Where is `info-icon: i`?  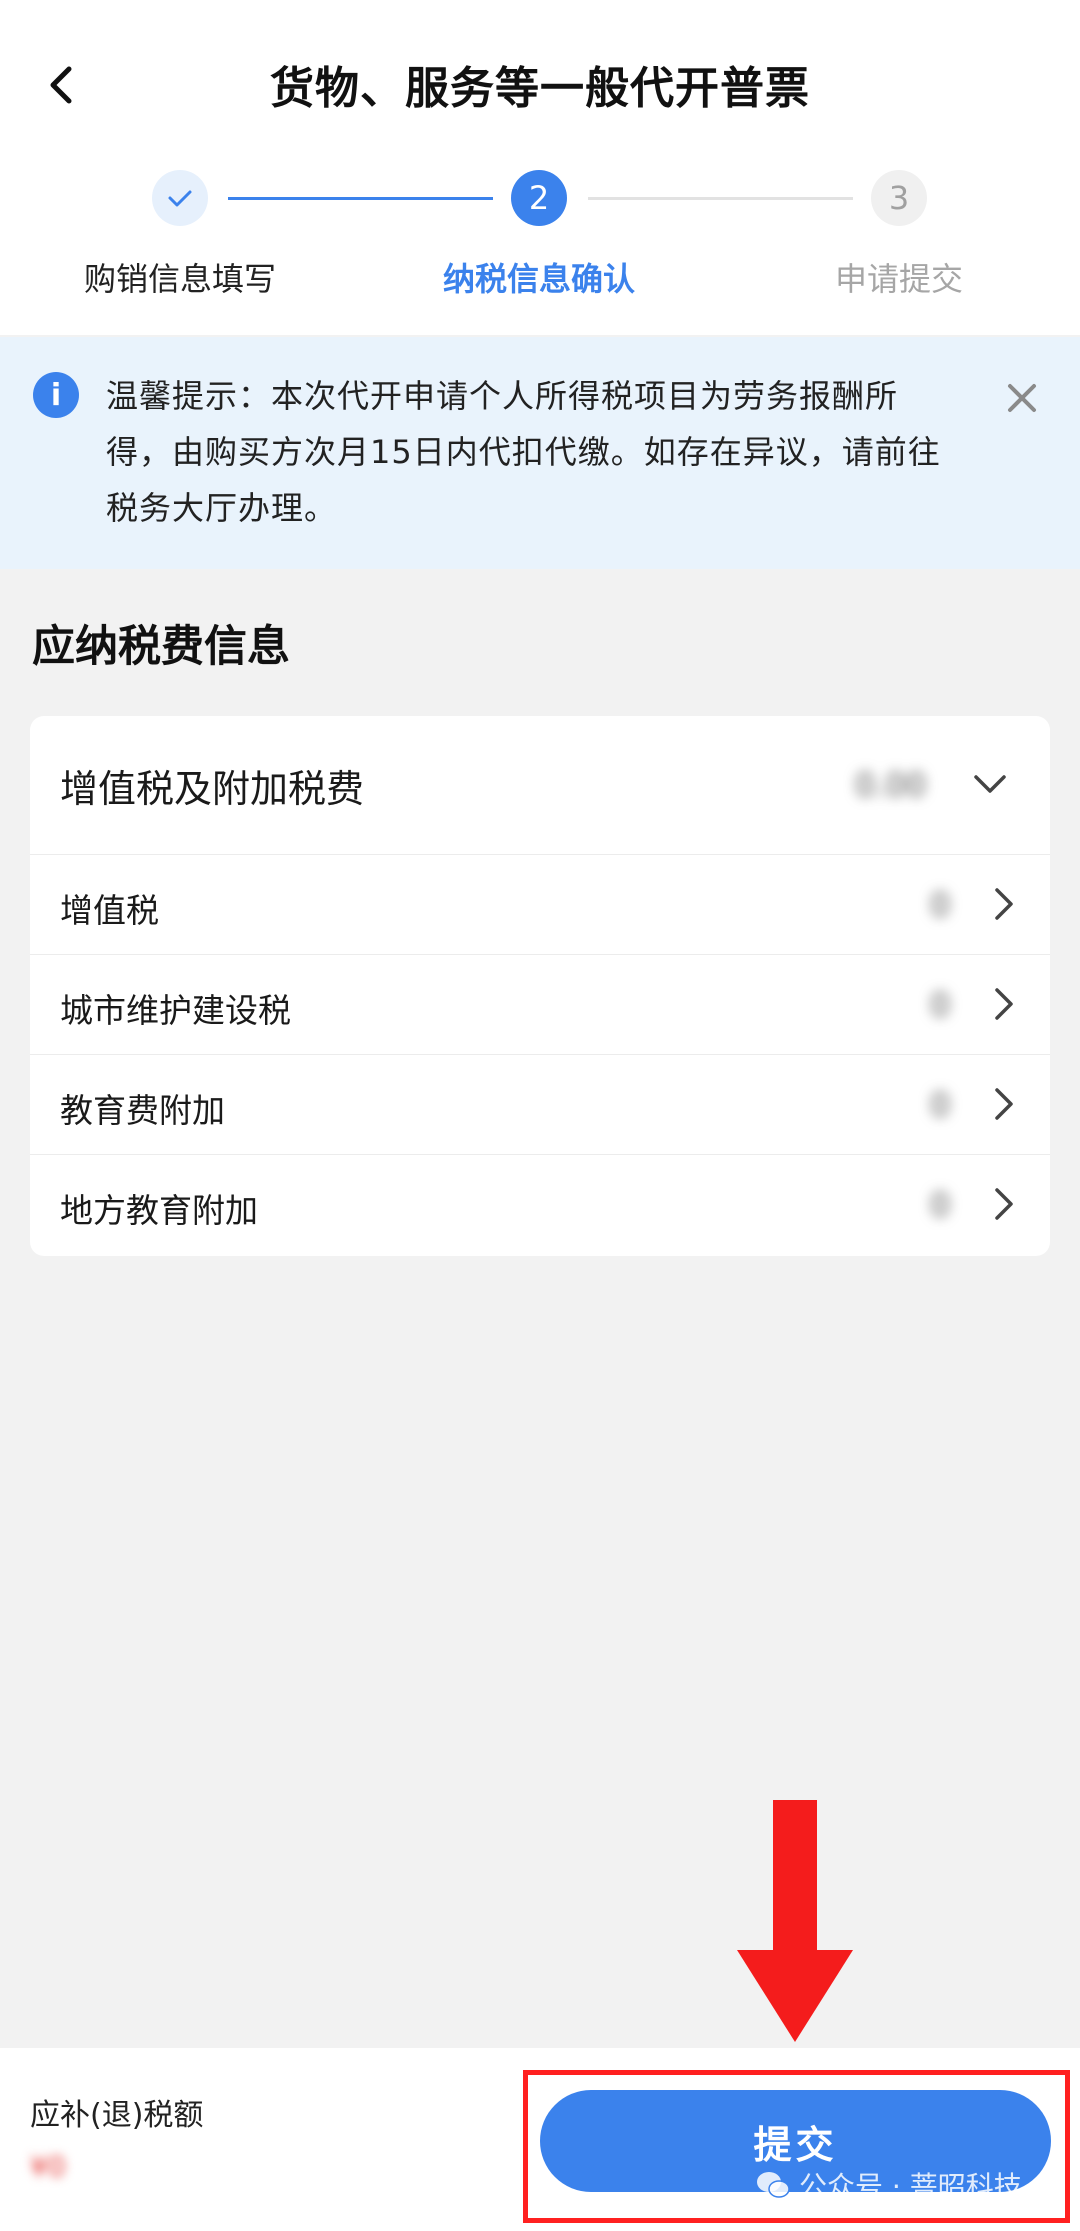 info-icon: i is located at coordinates (56, 395).